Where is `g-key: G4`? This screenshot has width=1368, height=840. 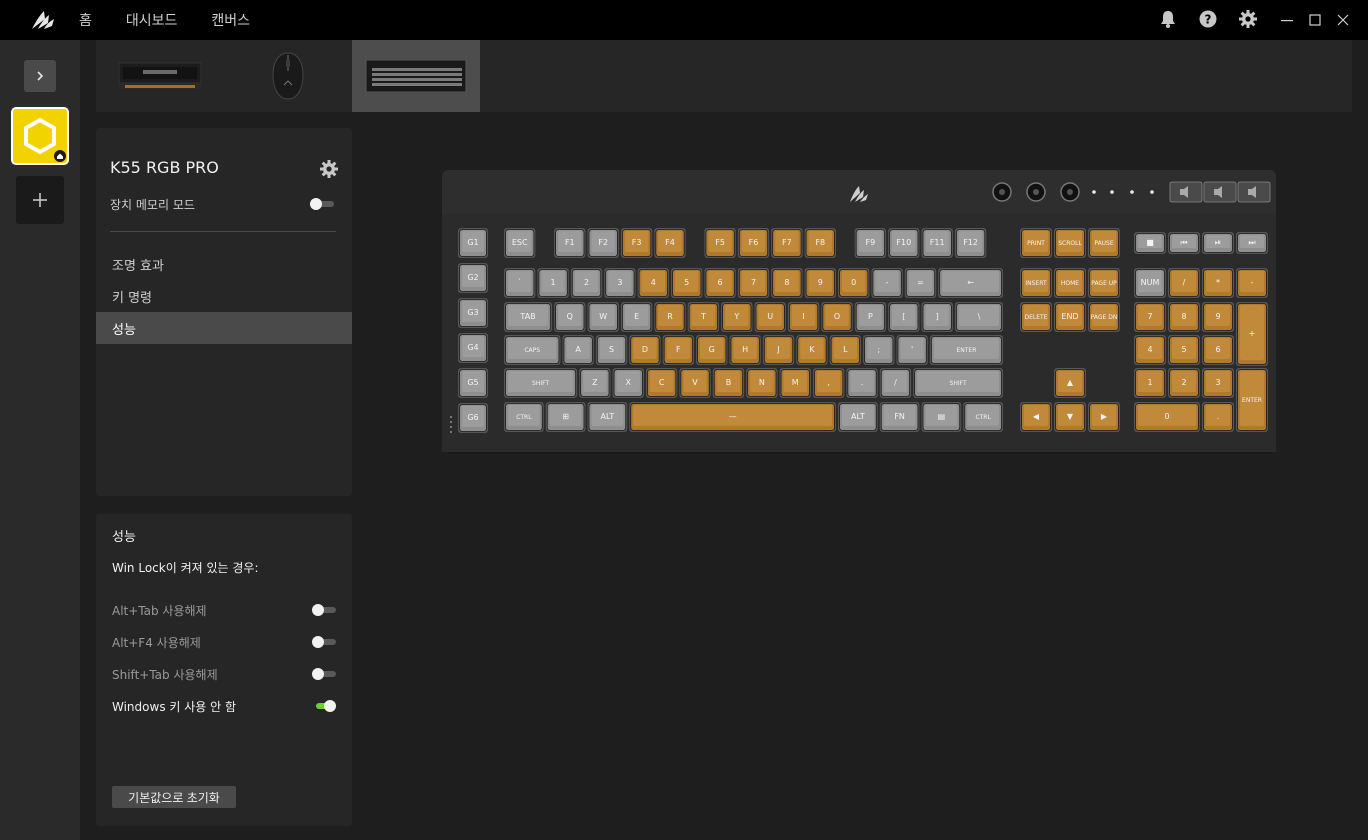 g-key: G4 is located at coordinates (473, 348).